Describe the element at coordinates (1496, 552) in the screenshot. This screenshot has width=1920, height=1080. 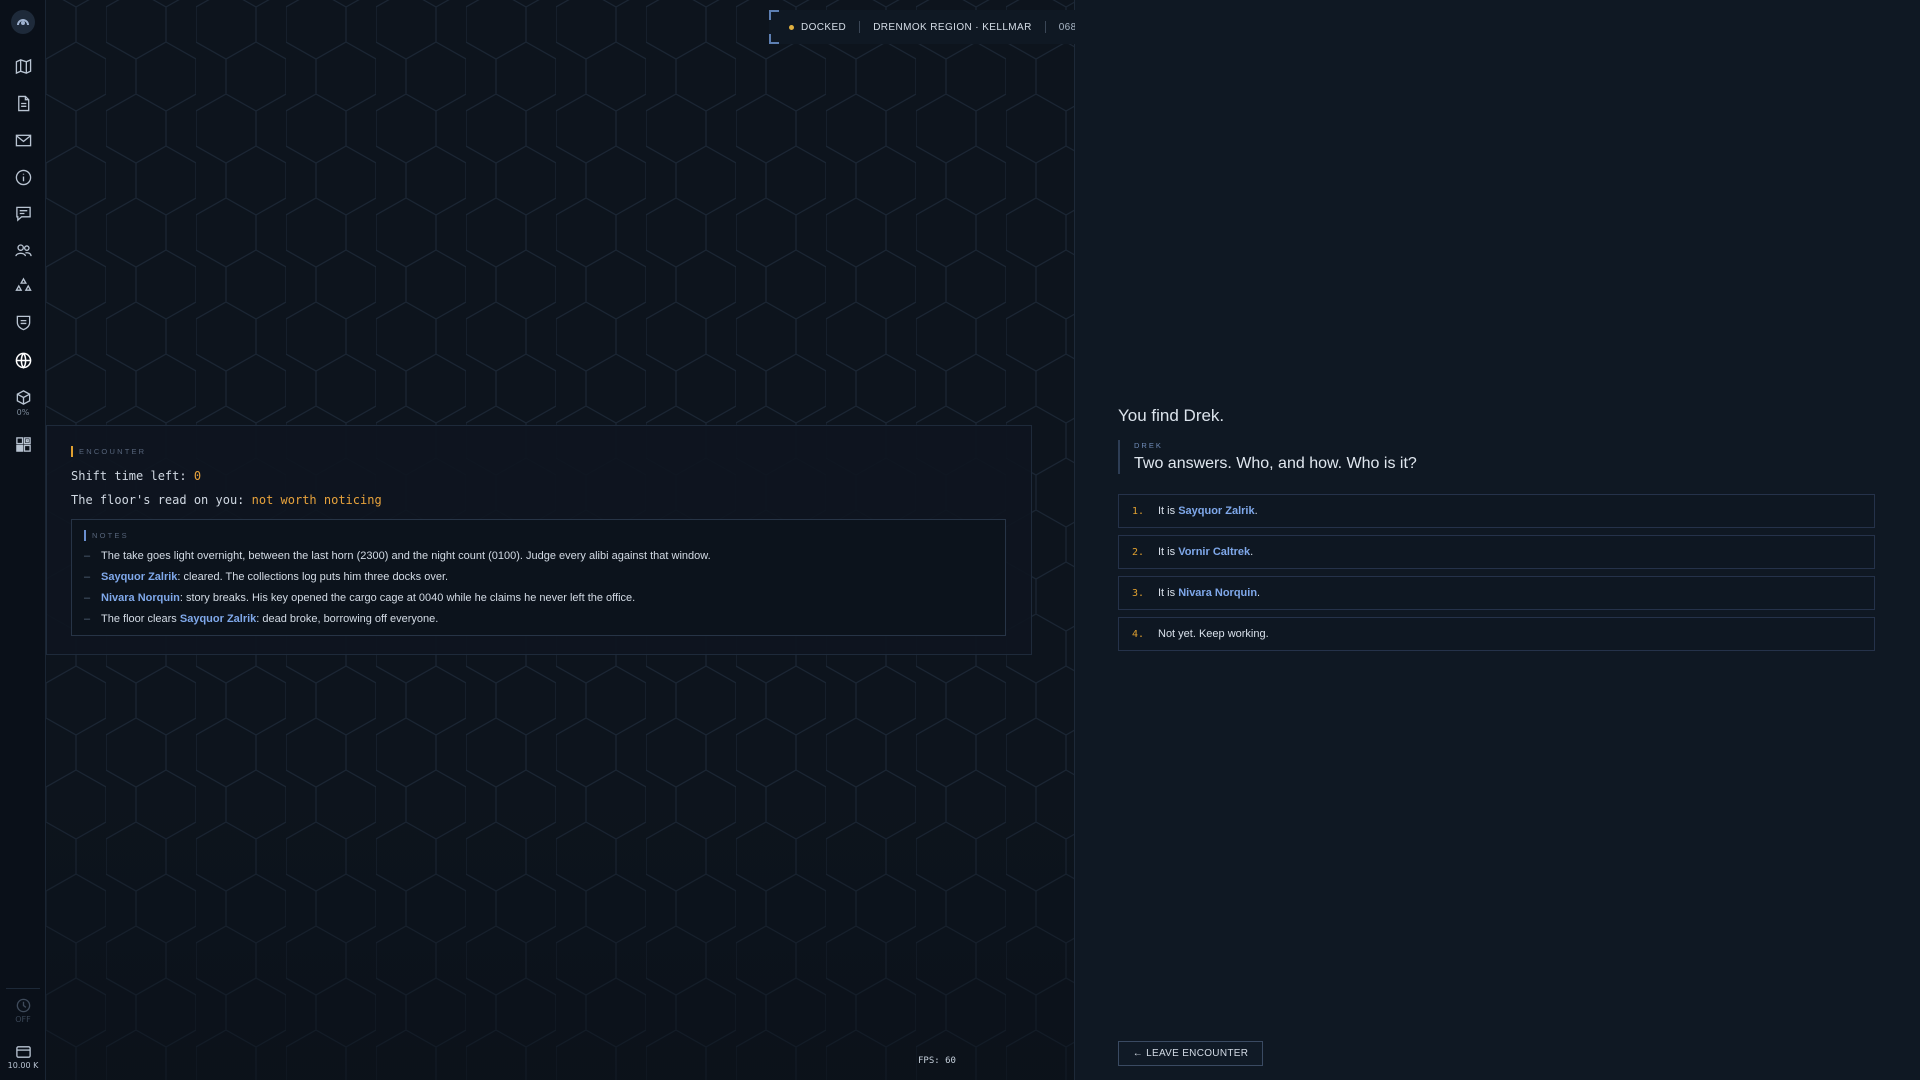
I see `choice-2-button: 2. It is Vornir Caltrek.` at that location.